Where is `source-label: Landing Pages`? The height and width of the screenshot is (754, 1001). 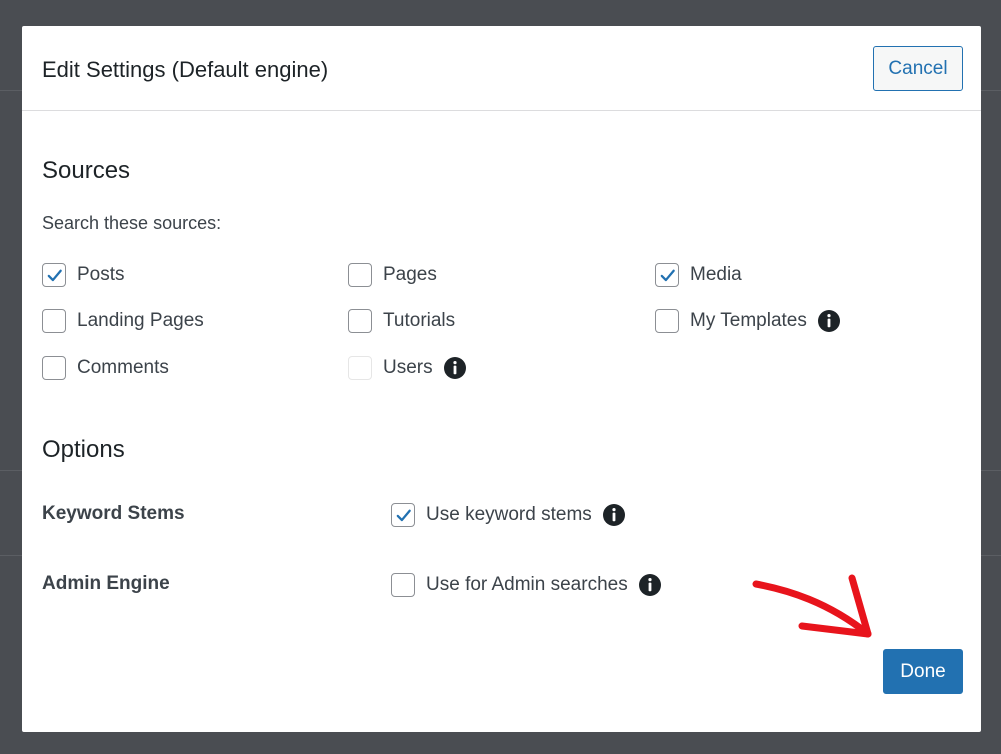
source-label: Landing Pages is located at coordinates (140, 320).